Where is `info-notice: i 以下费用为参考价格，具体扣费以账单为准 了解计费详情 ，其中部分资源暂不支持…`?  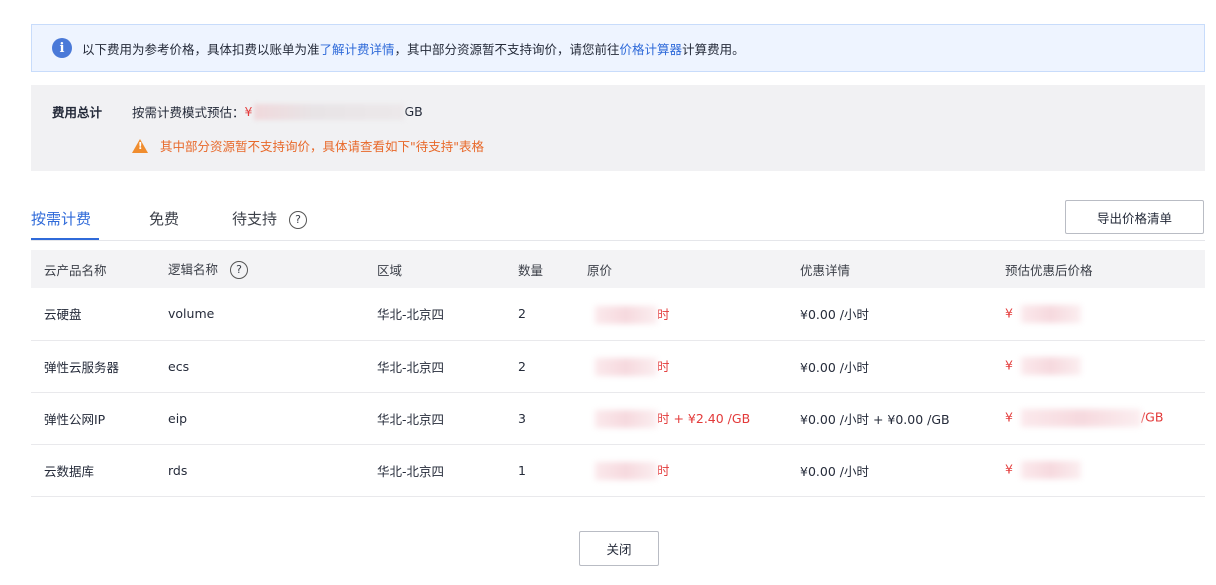 info-notice: i 以下费用为参考价格，具体扣费以账单为准 了解计费详情 ，其中部分资源暂不支持… is located at coordinates (618, 48).